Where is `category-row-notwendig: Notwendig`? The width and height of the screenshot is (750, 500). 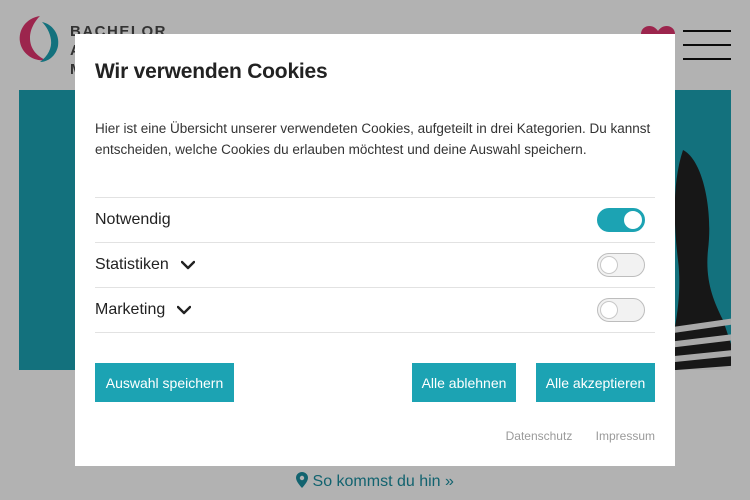
category-row-notwendig: Notwendig is located at coordinates (375, 220).